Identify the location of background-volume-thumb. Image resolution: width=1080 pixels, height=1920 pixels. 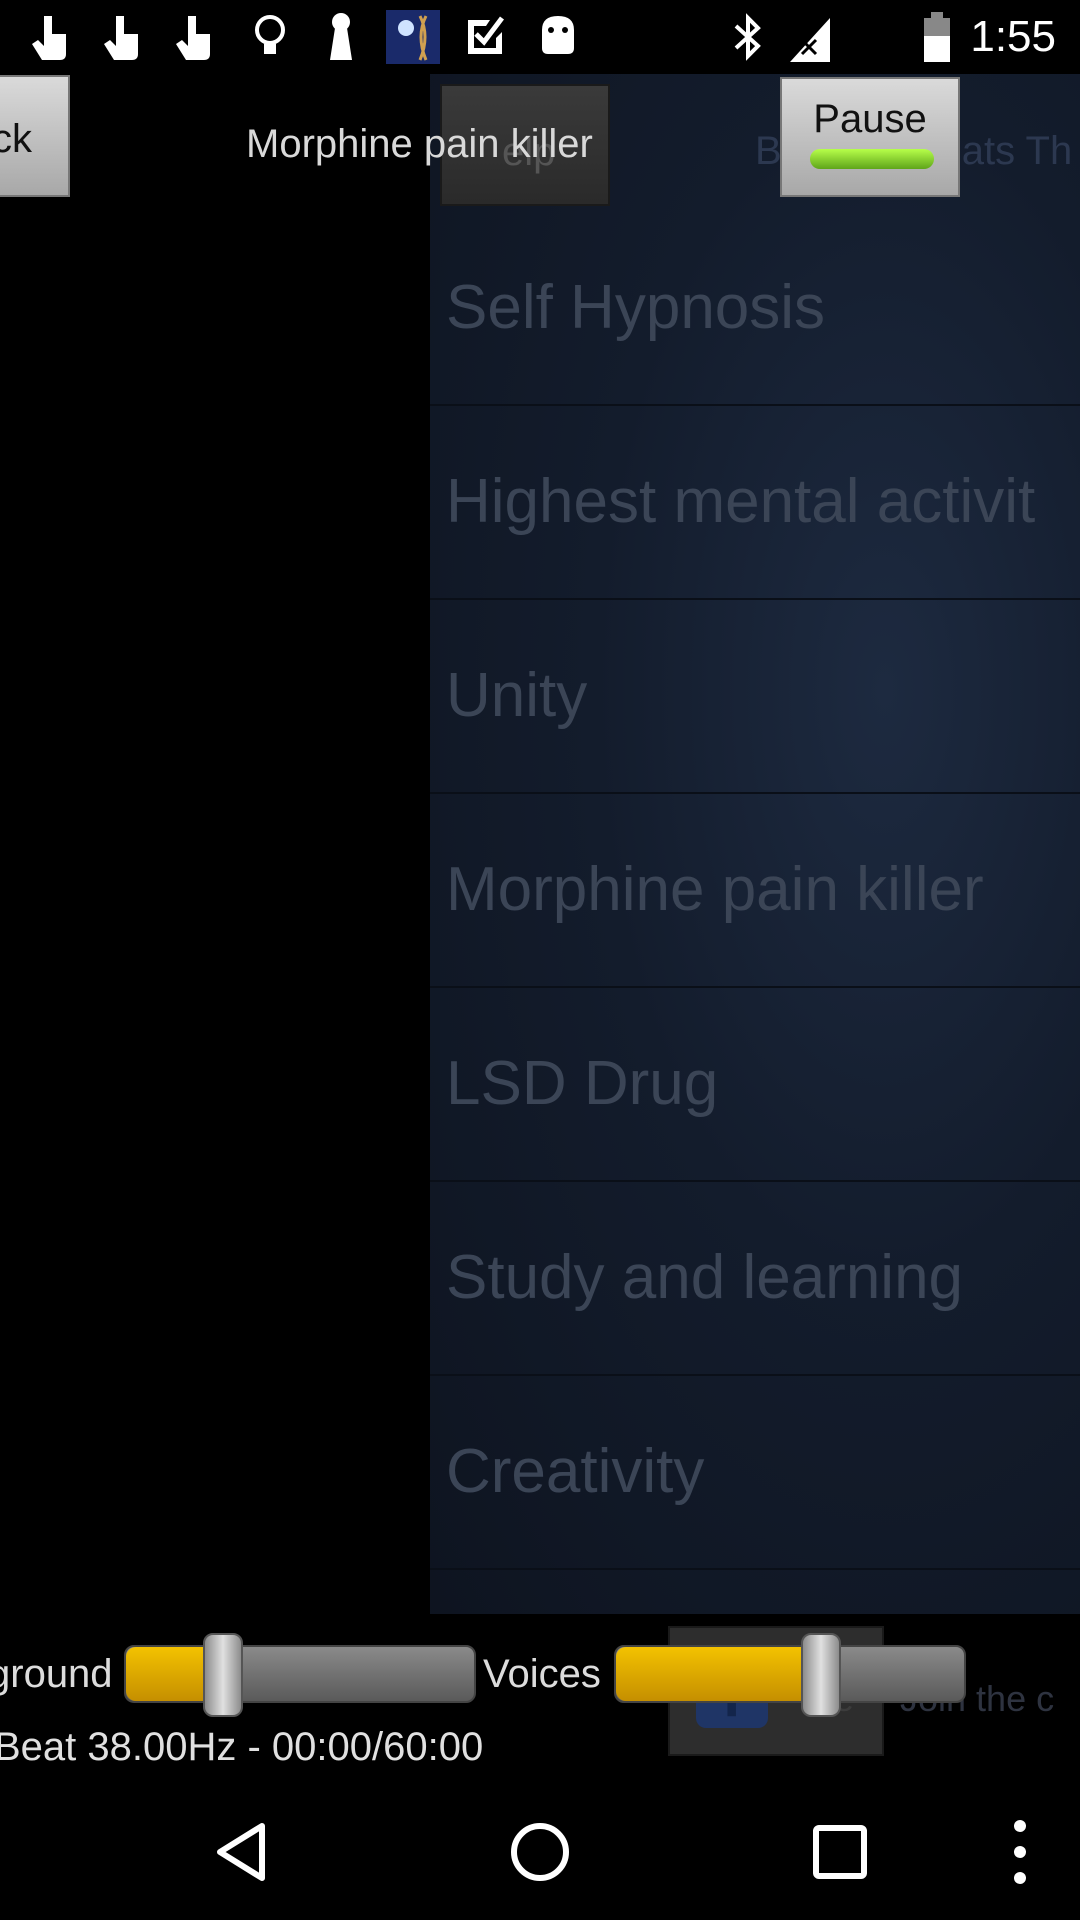
(223, 1675).